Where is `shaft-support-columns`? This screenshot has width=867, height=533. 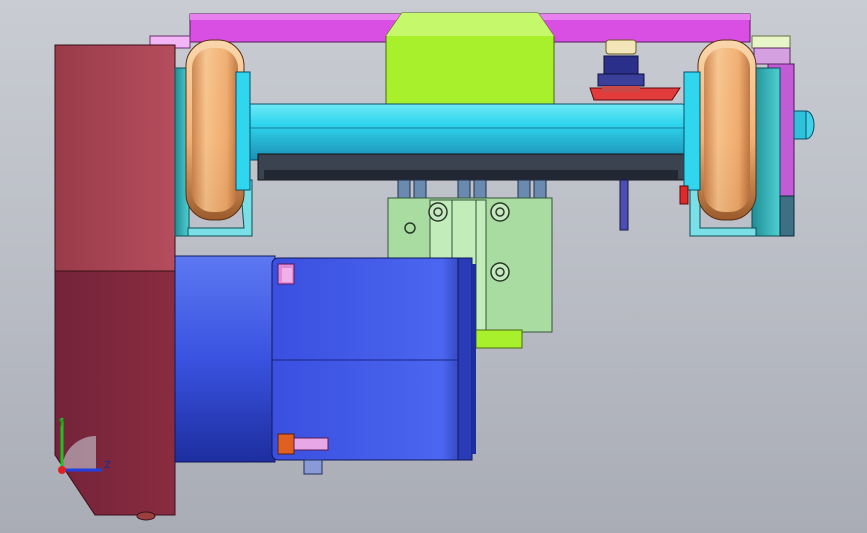
shaft-support-columns is located at coordinates (472, 190).